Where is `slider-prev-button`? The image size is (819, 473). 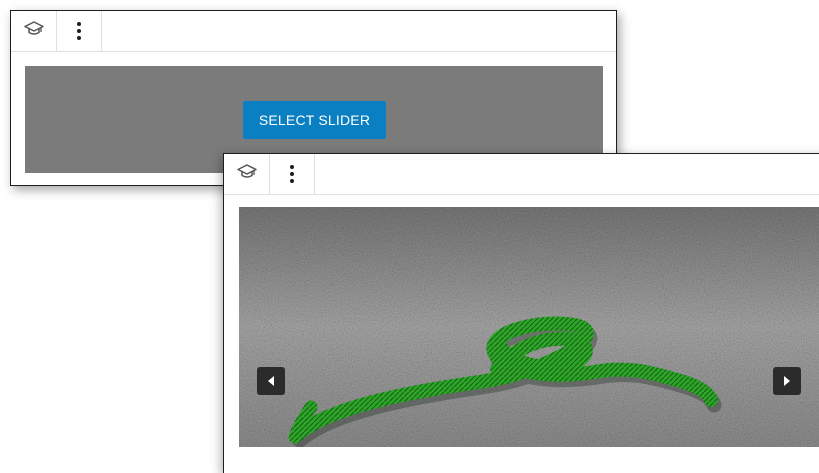
slider-prev-button is located at coordinates (271, 381).